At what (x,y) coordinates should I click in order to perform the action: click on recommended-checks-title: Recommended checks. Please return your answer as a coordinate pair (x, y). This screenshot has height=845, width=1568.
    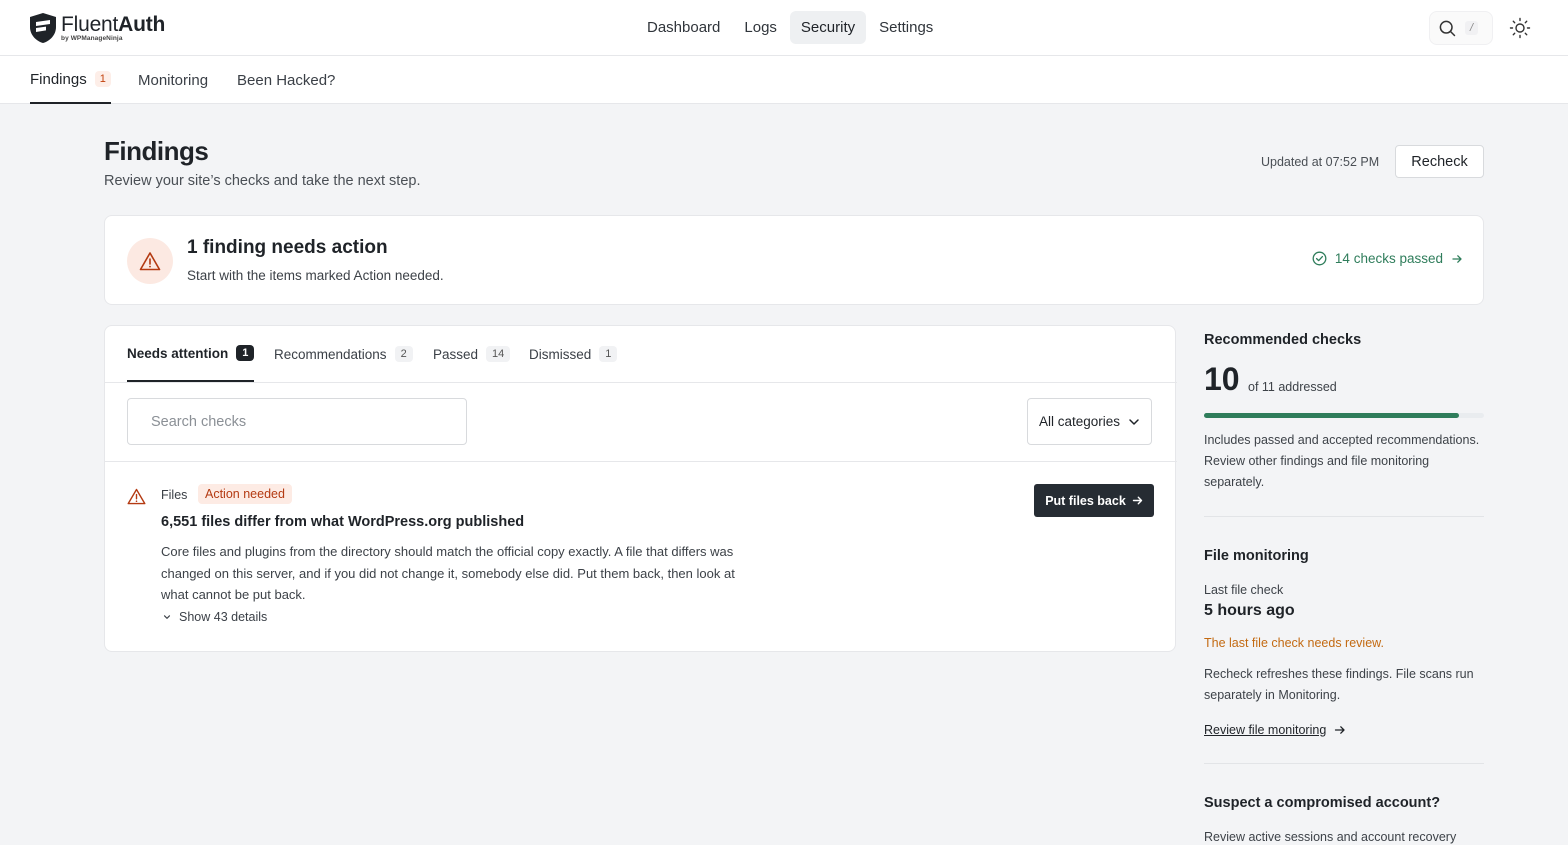
    Looking at the image, I should click on (1283, 340).